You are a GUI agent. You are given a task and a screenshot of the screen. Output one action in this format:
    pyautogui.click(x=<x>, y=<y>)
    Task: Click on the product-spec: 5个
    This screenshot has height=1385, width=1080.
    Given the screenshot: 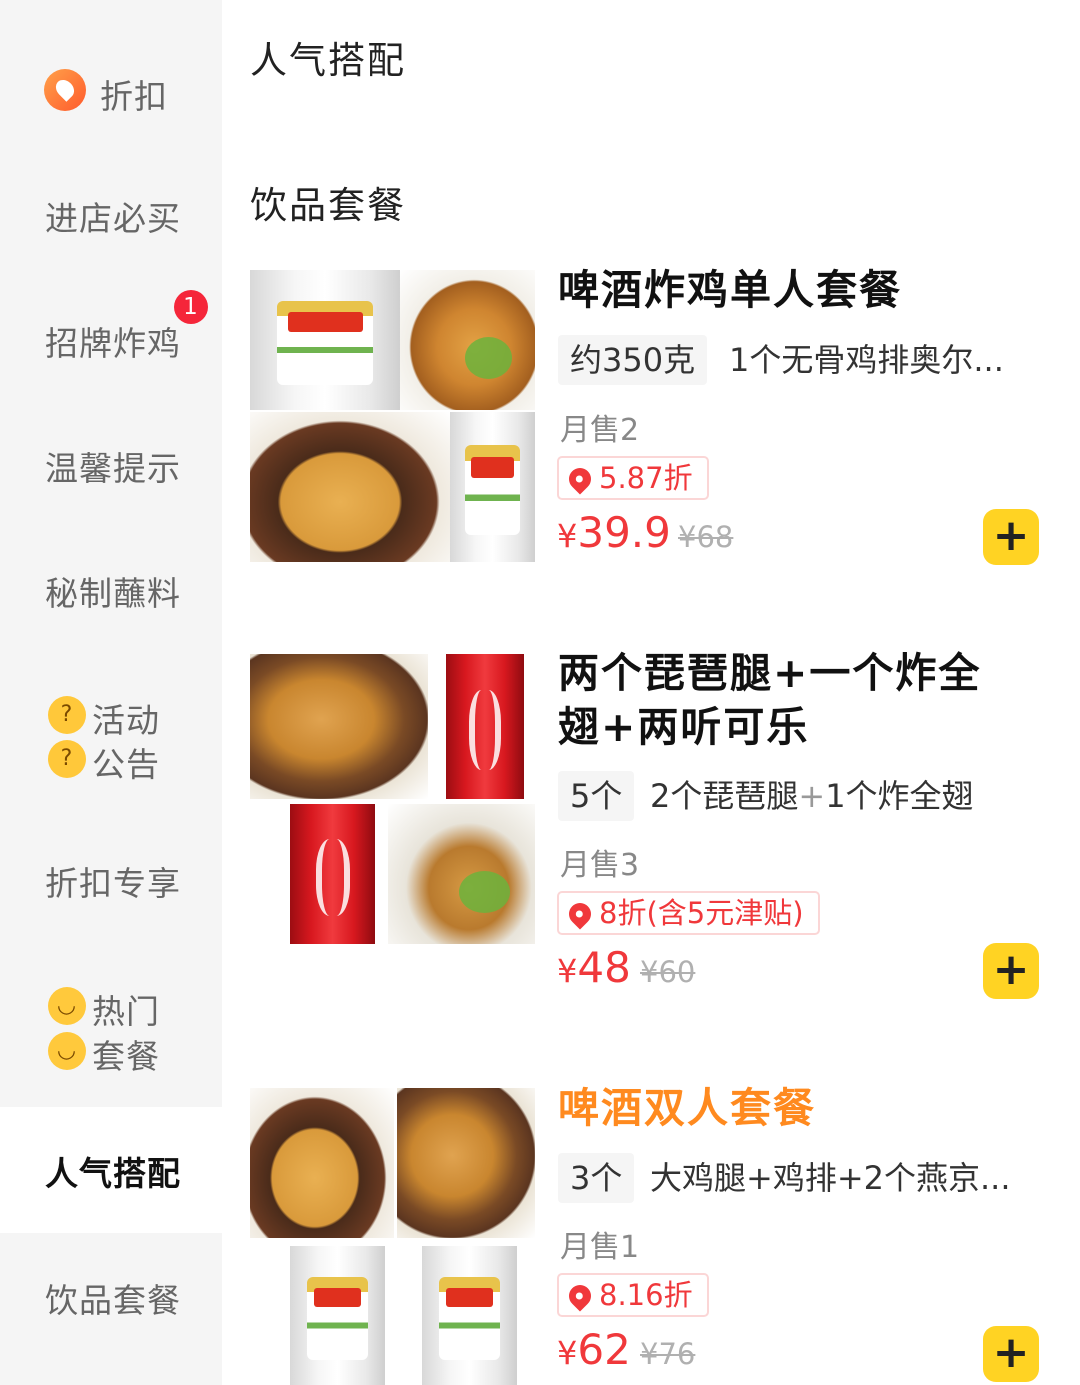 What is the action you would take?
    pyautogui.click(x=596, y=796)
    